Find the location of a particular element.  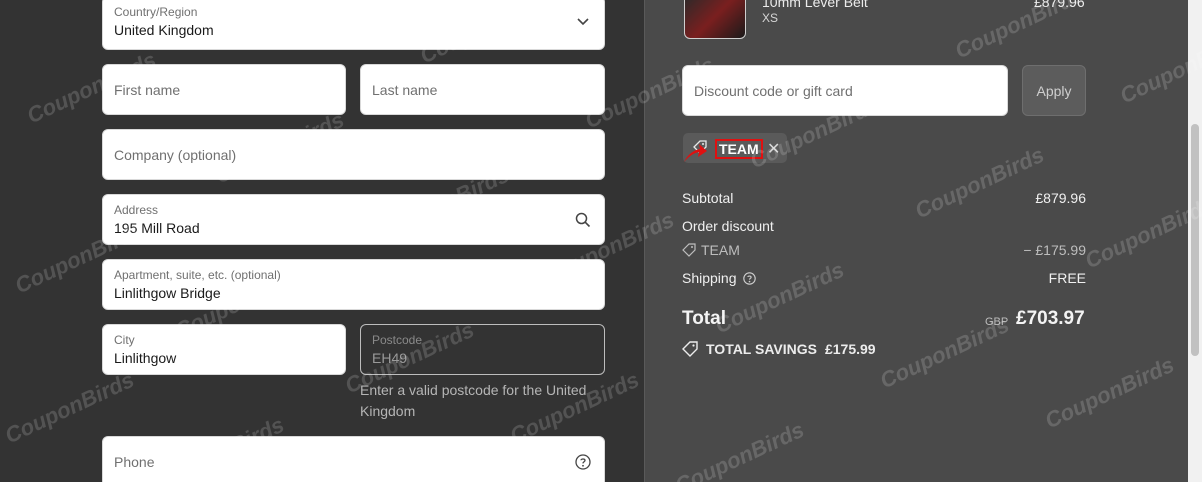

search-icon is located at coordinates (583, 220).